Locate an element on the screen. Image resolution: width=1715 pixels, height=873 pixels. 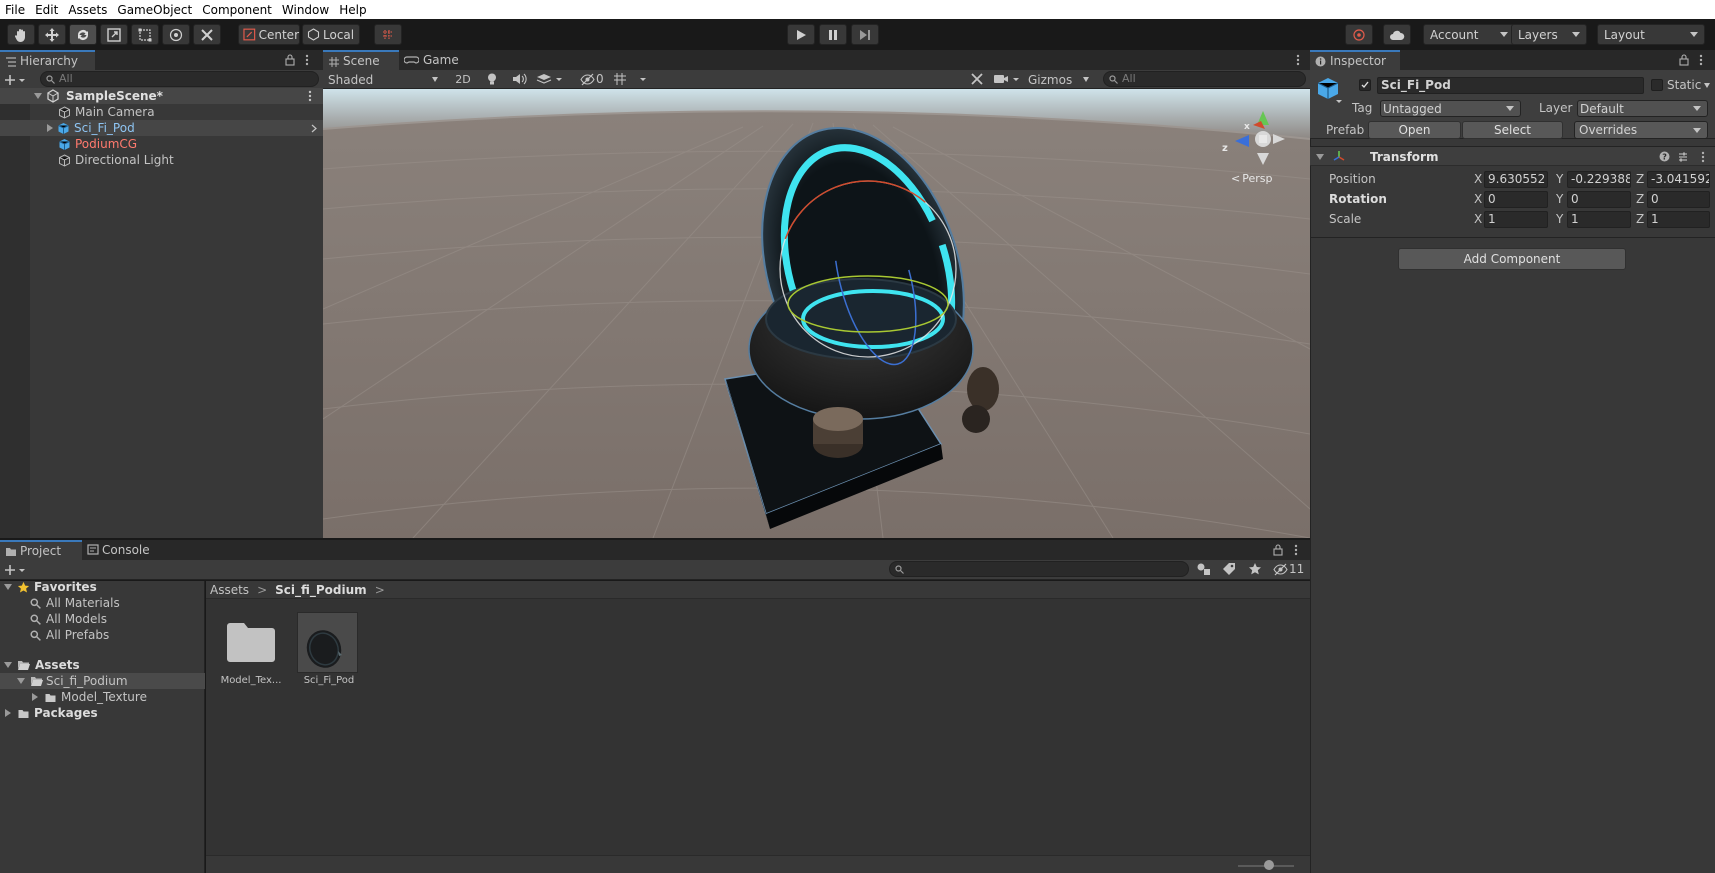
camera-settings-toggle is located at coordinates (1008, 79).